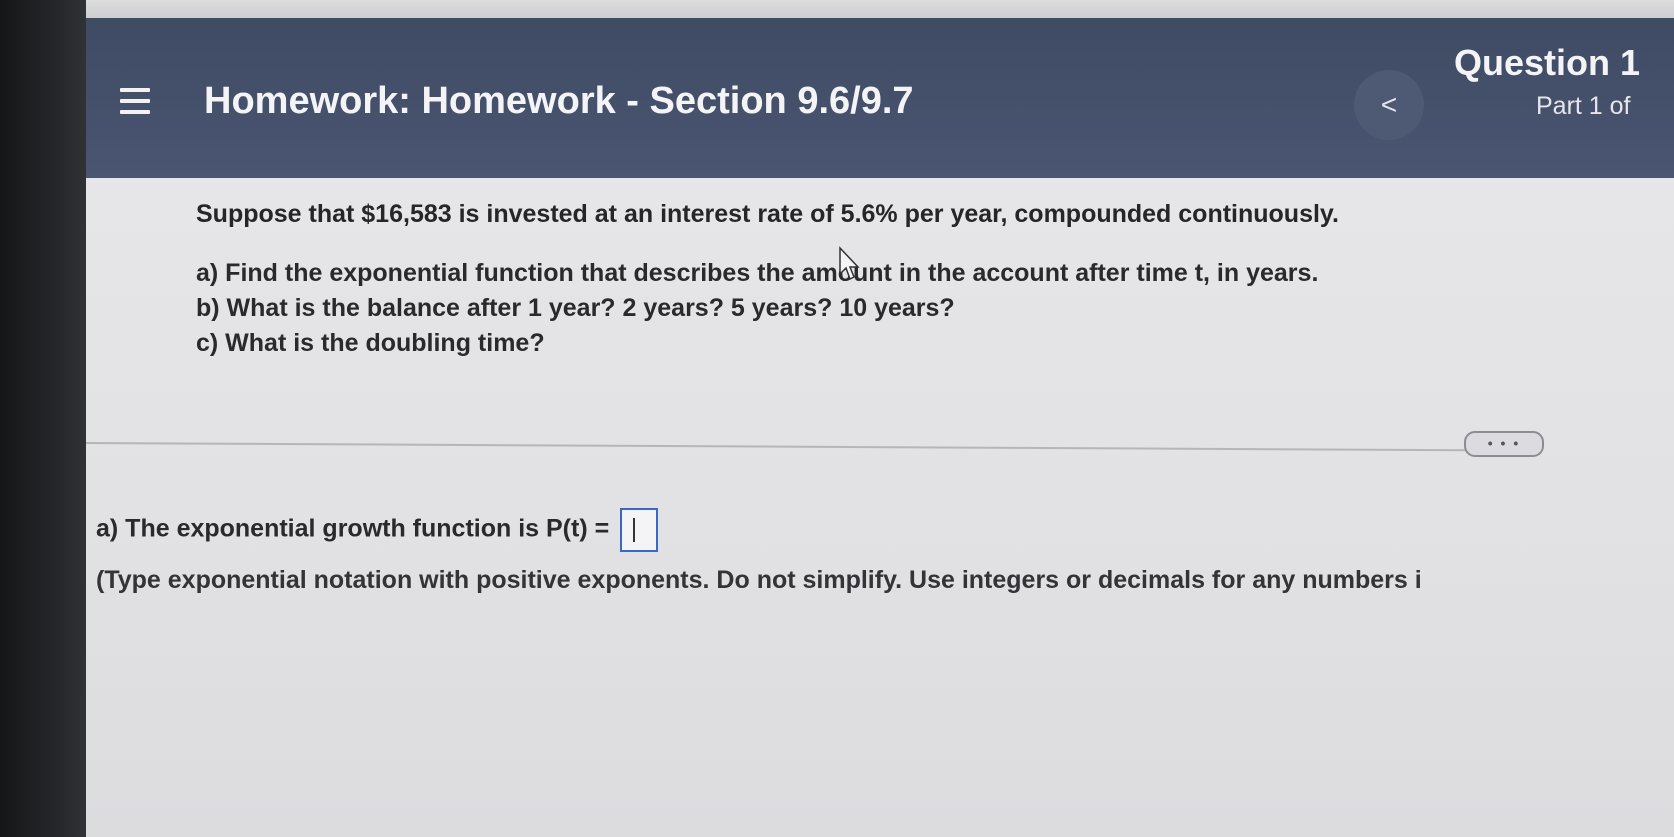 This screenshot has height=837, width=1674. Describe the element at coordinates (880, 9) in the screenshot. I see `device-bezel-top` at that location.